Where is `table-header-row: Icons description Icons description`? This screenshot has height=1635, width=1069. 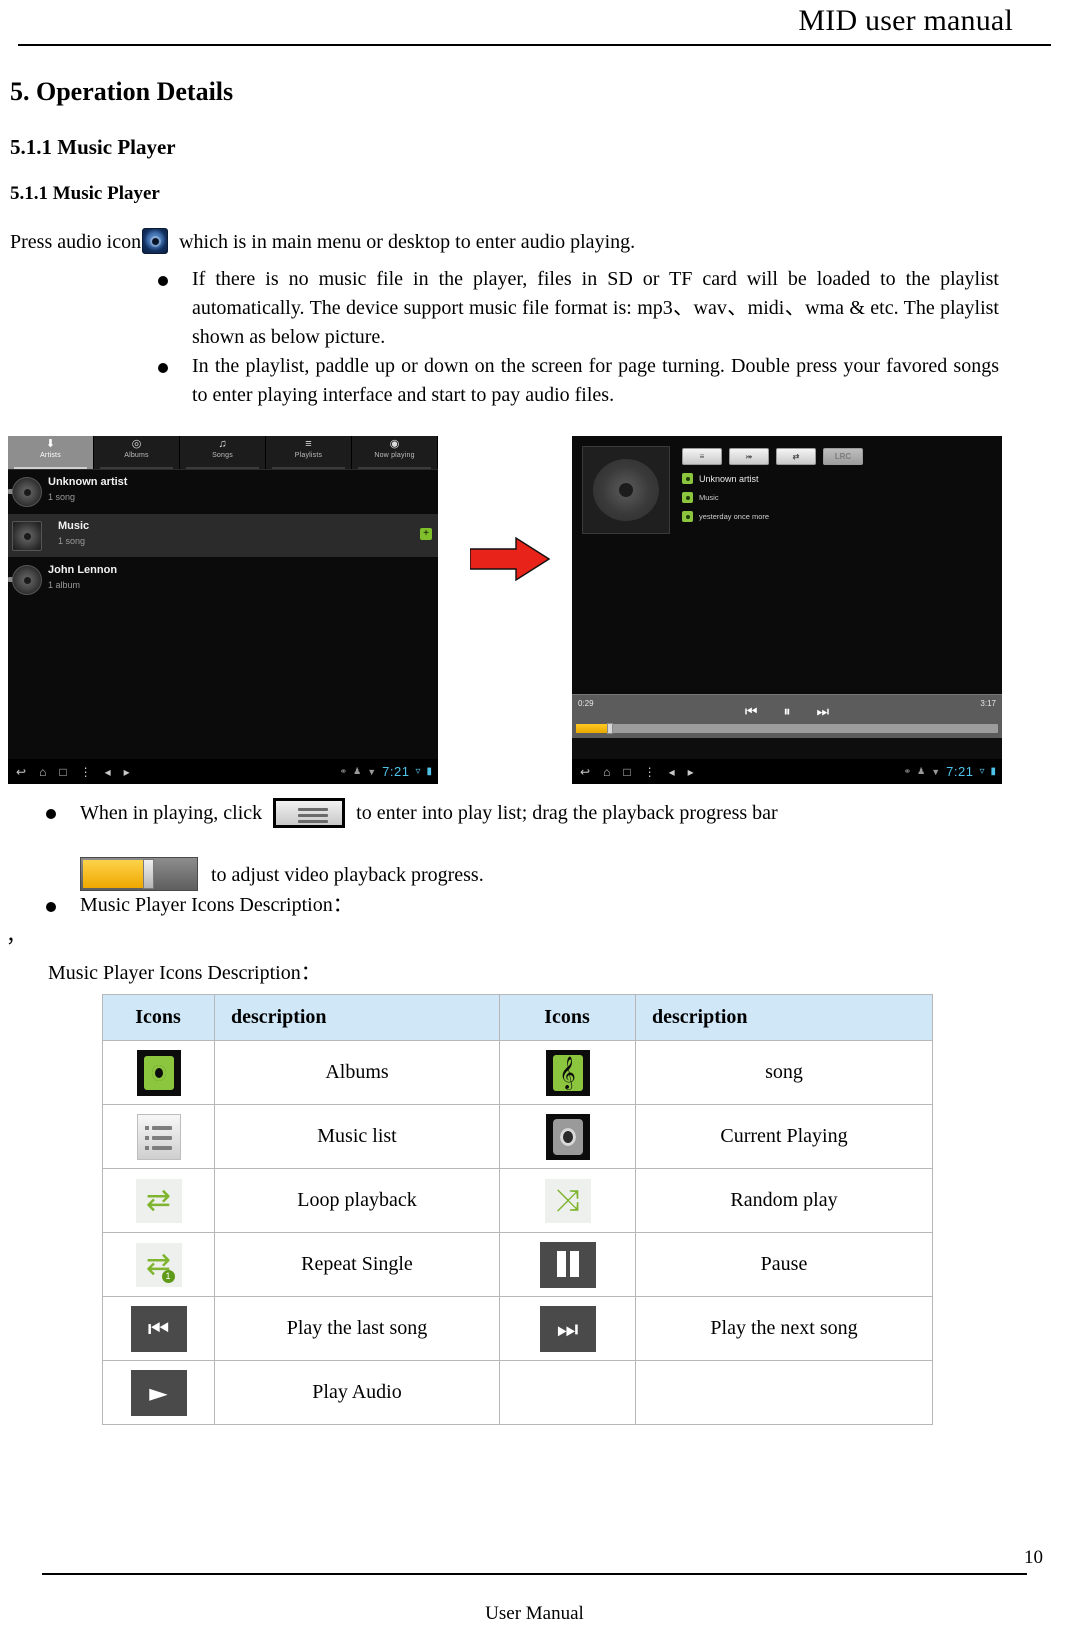
table-header-row: Icons description Icons description is located at coordinates (517, 1017).